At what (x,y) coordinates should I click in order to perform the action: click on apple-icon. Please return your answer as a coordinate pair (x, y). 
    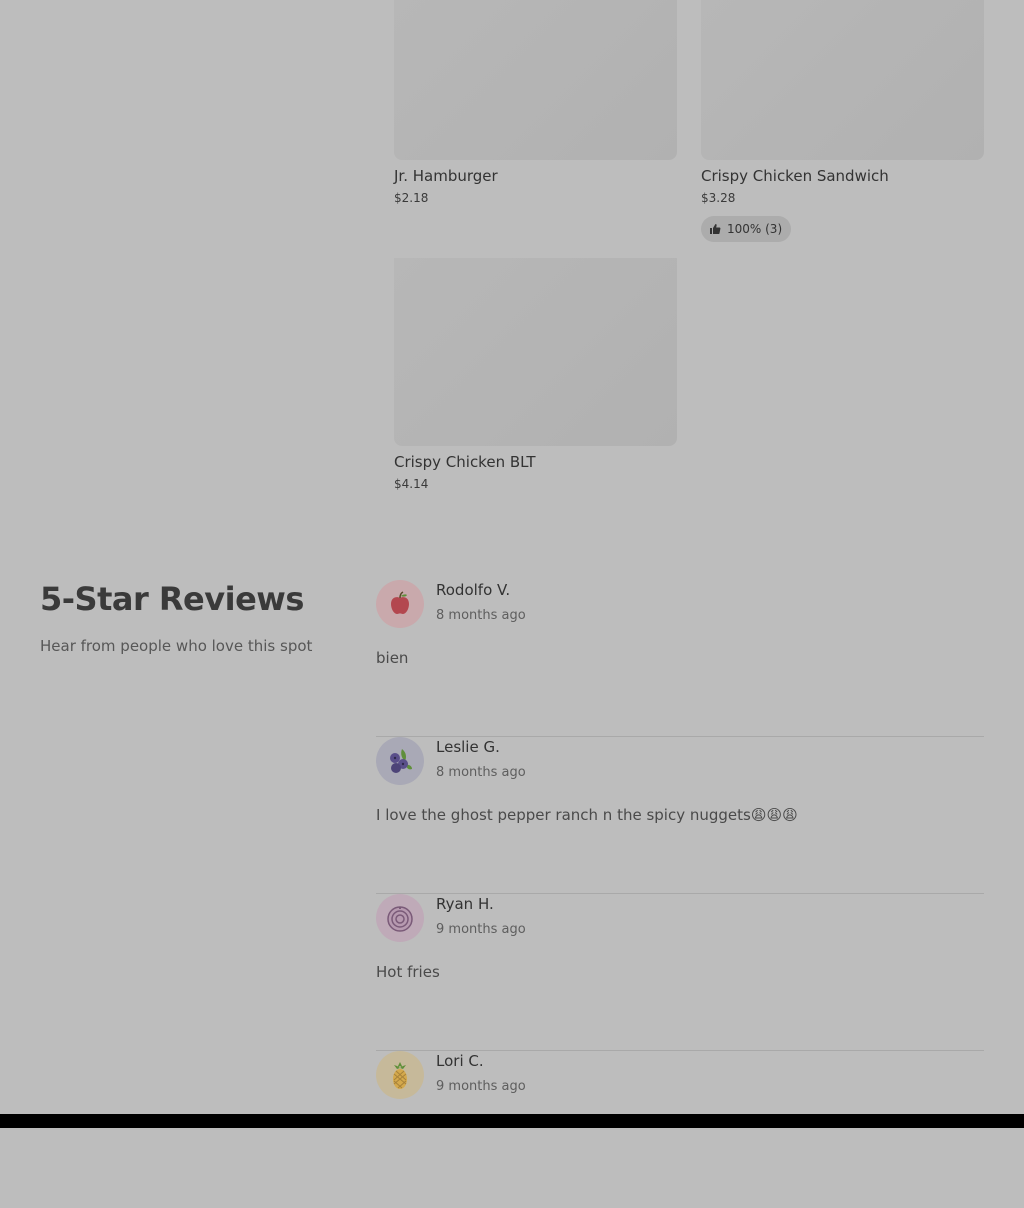
    Looking at the image, I should click on (400, 602).